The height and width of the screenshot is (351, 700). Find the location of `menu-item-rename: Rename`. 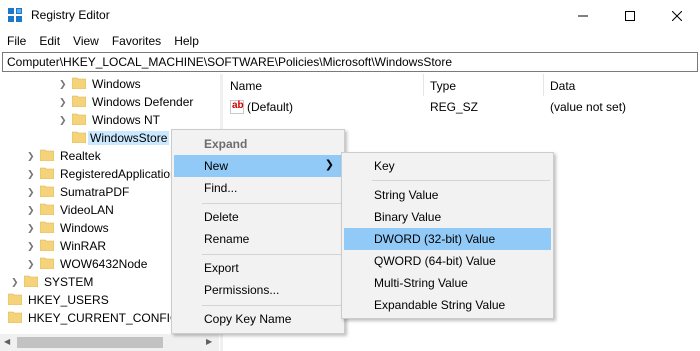

menu-item-rename: Rename is located at coordinates (258, 239).